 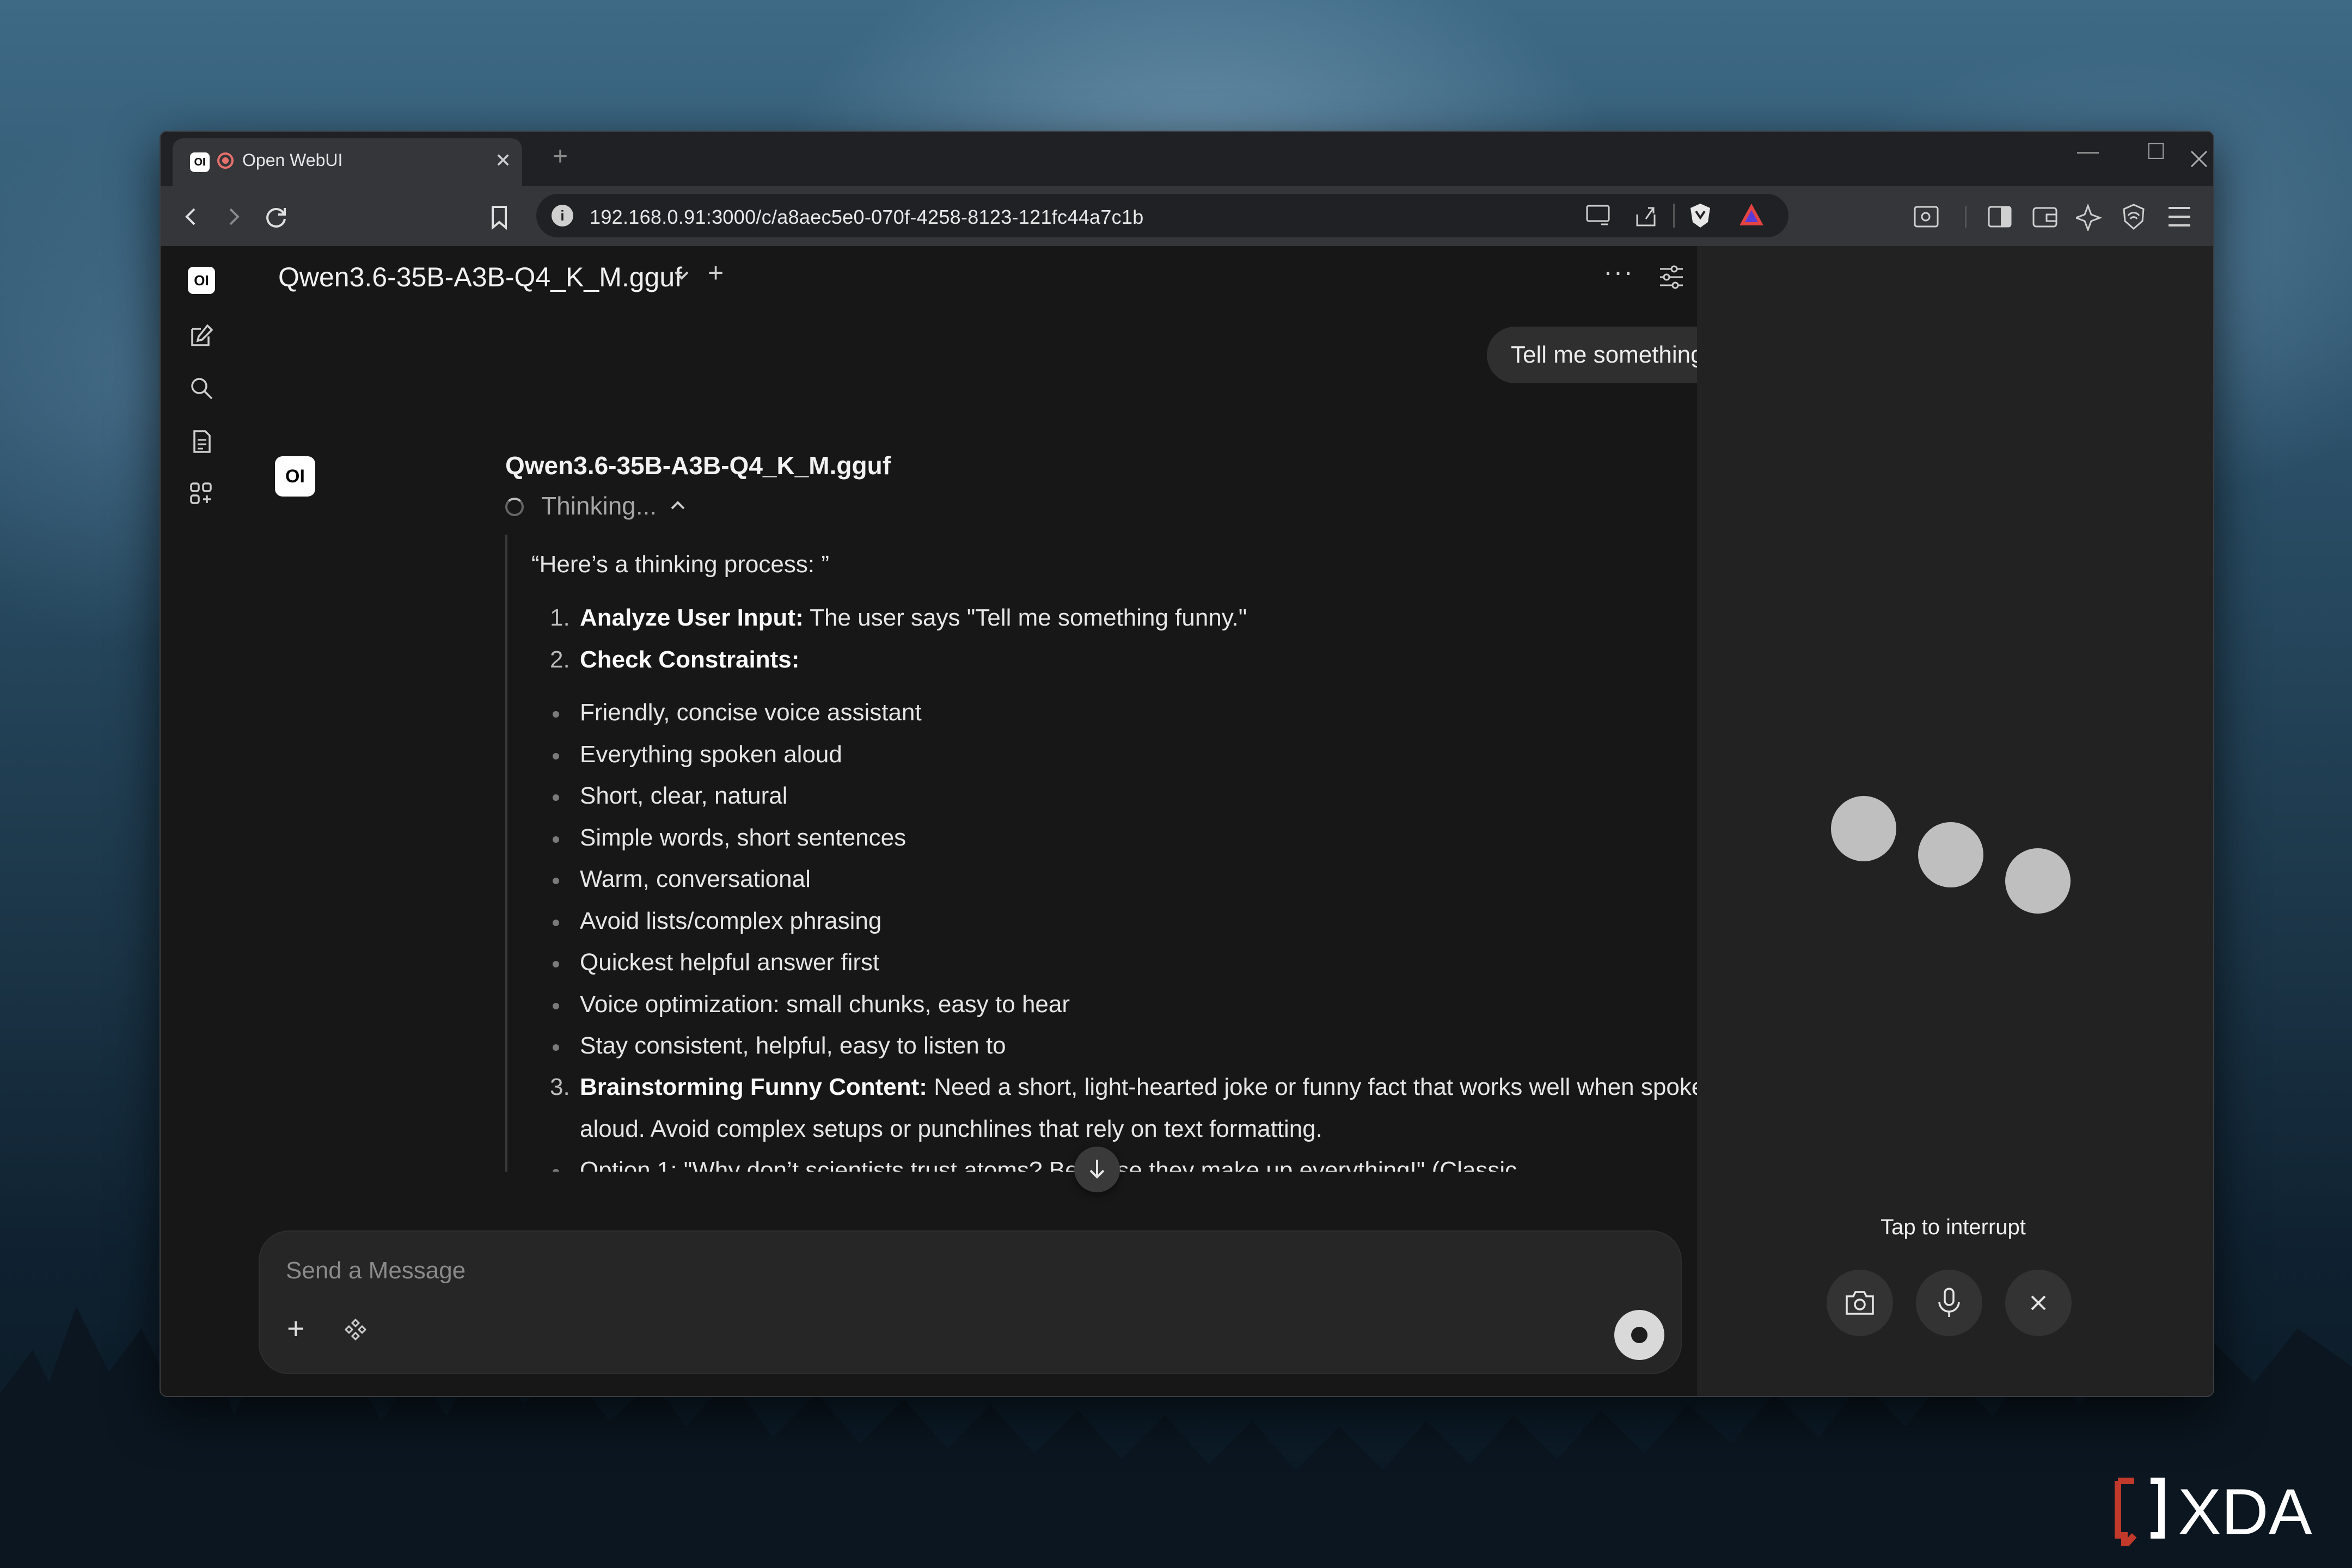 What do you see at coordinates (560, 659) in the screenshot?
I see `list-number: 2.` at bounding box center [560, 659].